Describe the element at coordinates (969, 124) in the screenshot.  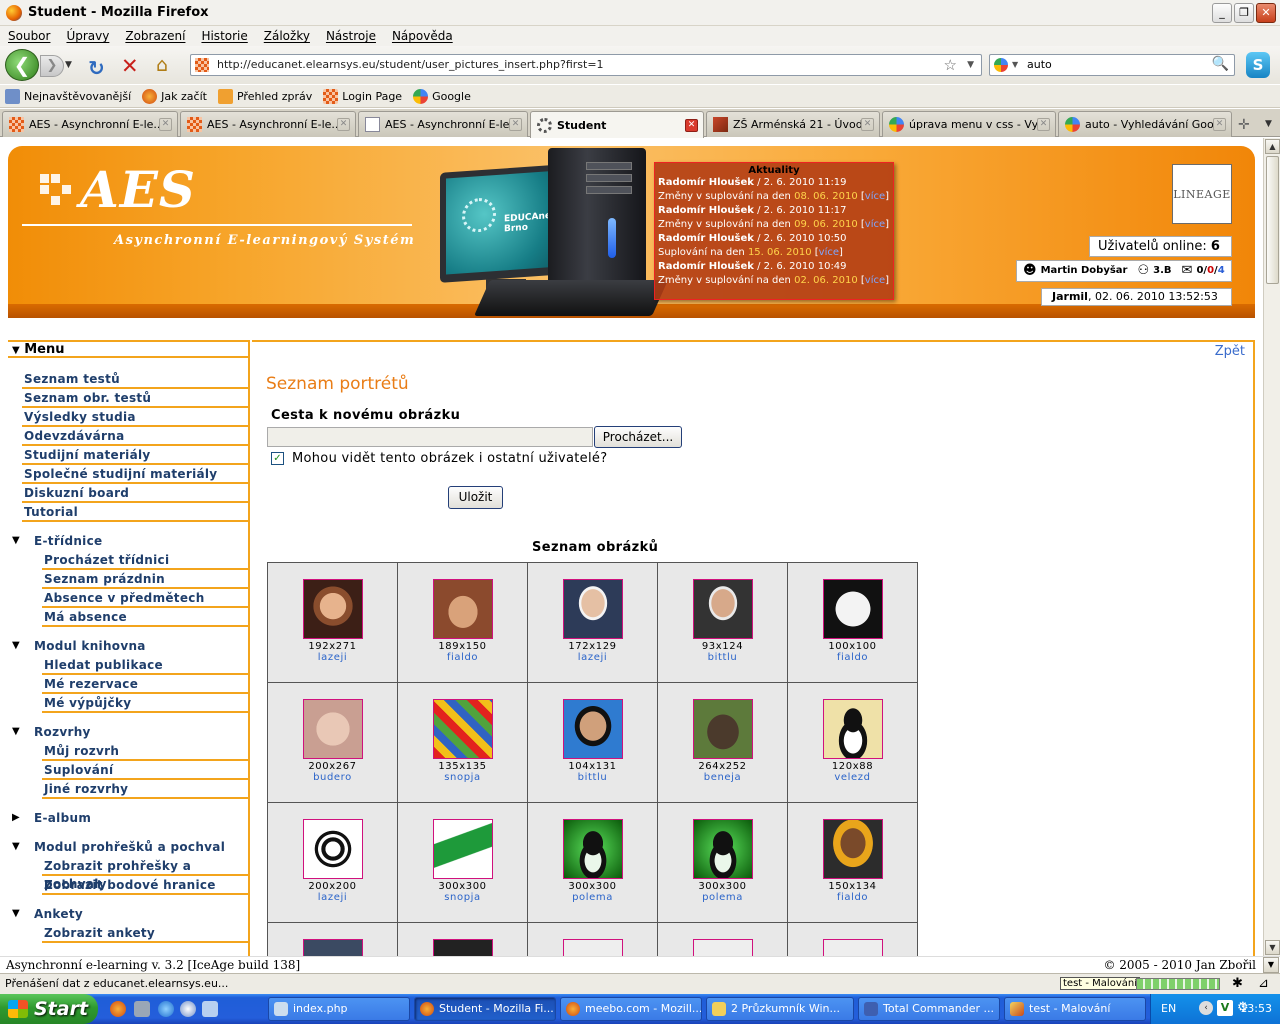
I see `tab-uprava-menu: úprava menu v css - Vy... ✕` at that location.